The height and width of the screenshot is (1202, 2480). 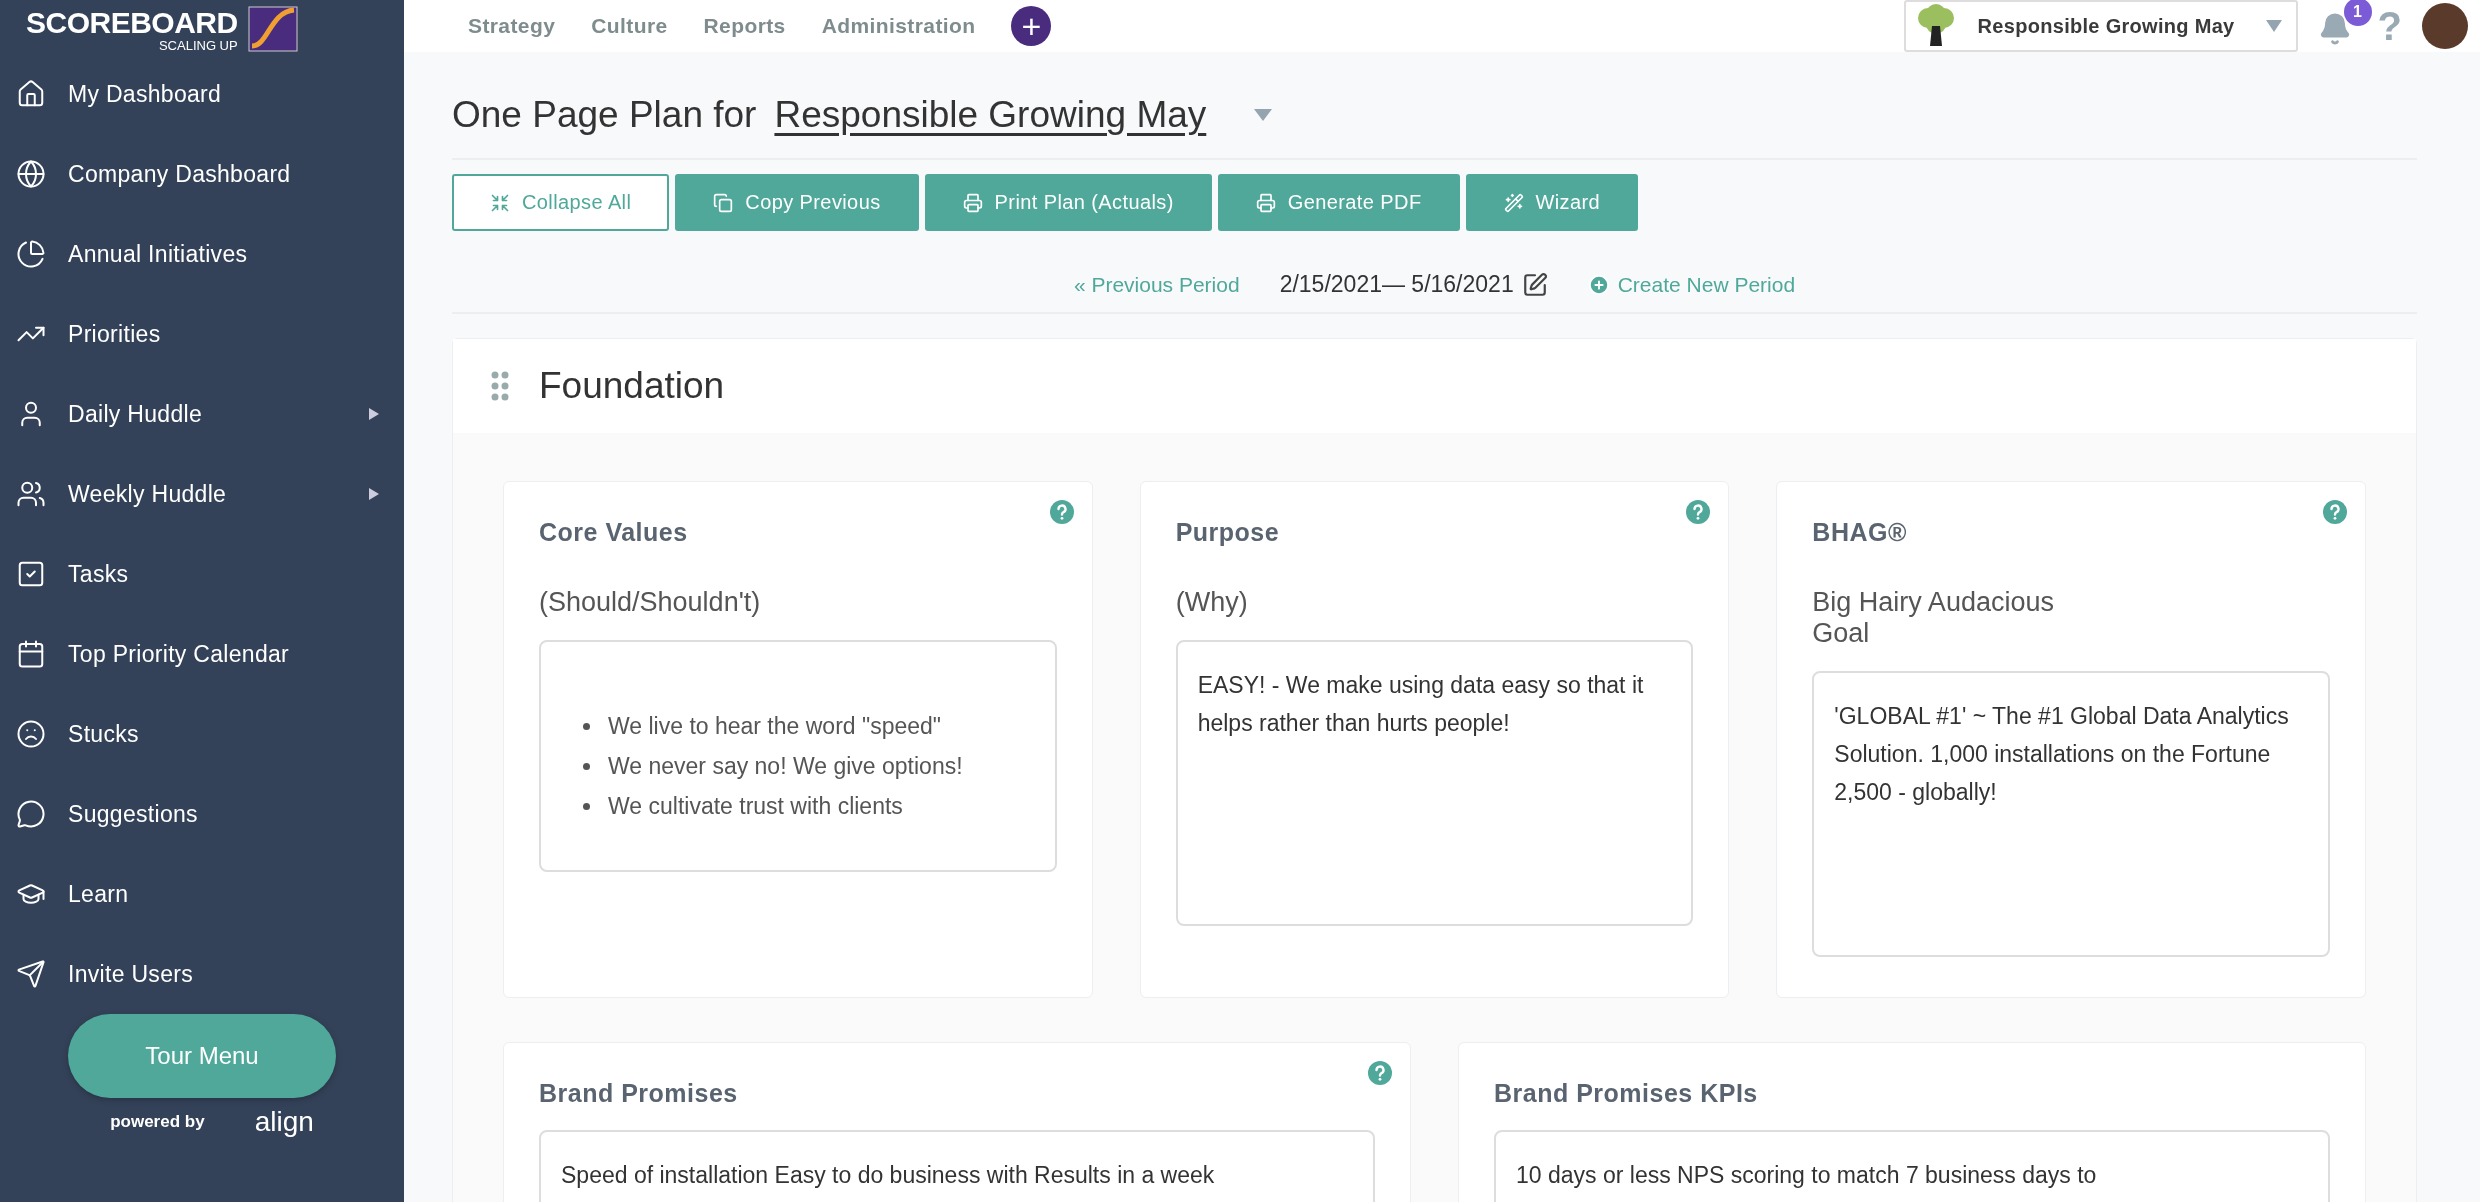 What do you see at coordinates (614, 532) in the screenshot?
I see `card-title: Core Values` at bounding box center [614, 532].